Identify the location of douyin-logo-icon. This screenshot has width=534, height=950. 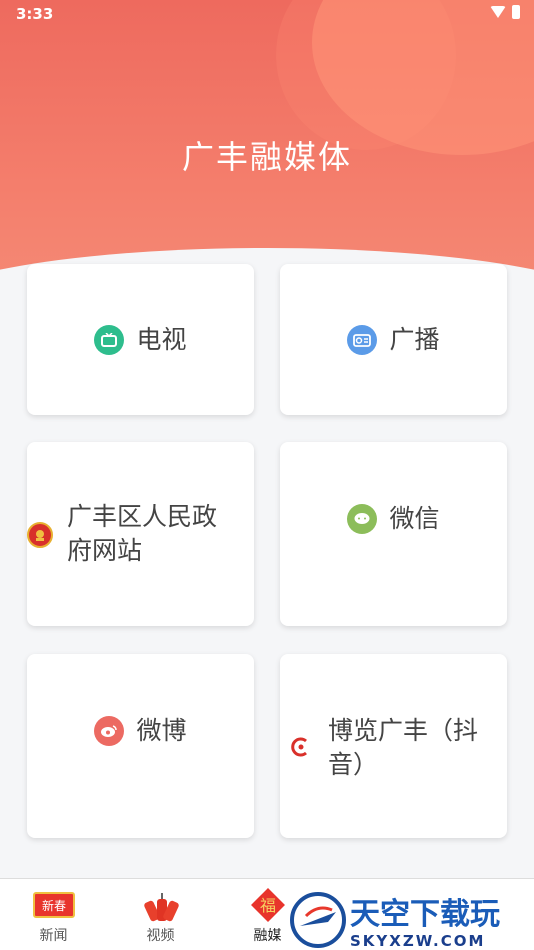
(301, 747).